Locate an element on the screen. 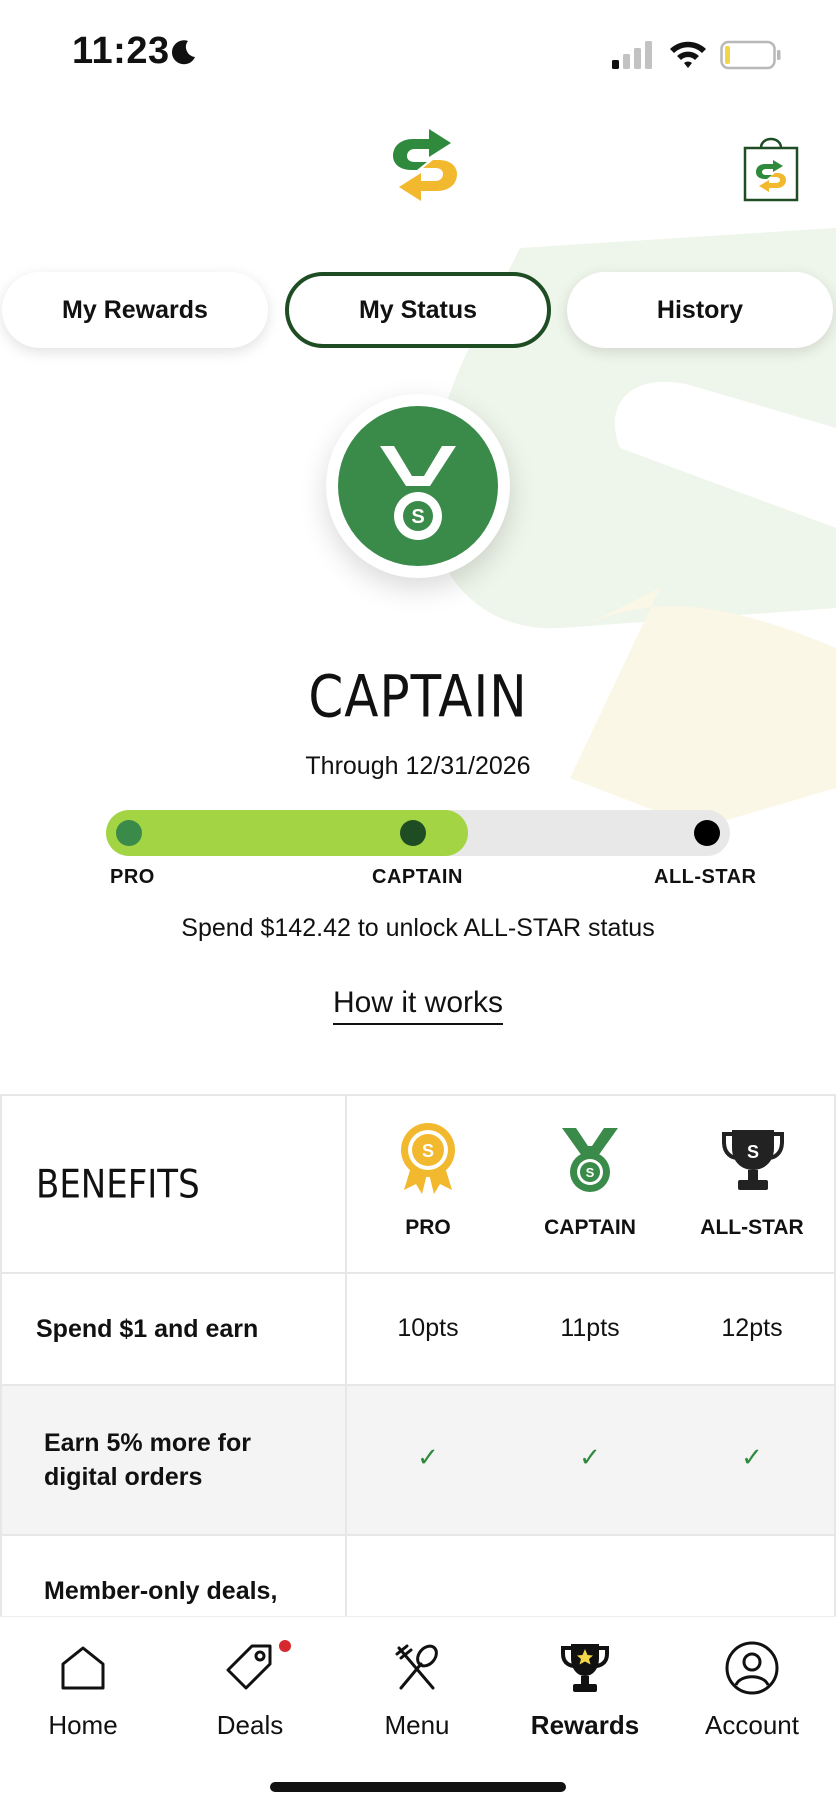 This screenshot has height=1811, width=836. benefit-check-captain: ✓ is located at coordinates (590, 1457).